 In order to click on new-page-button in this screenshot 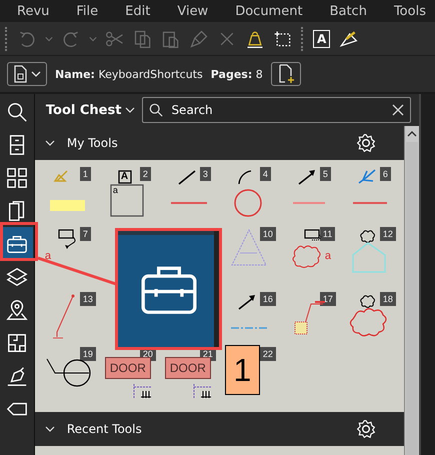, I will do `click(285, 74)`.